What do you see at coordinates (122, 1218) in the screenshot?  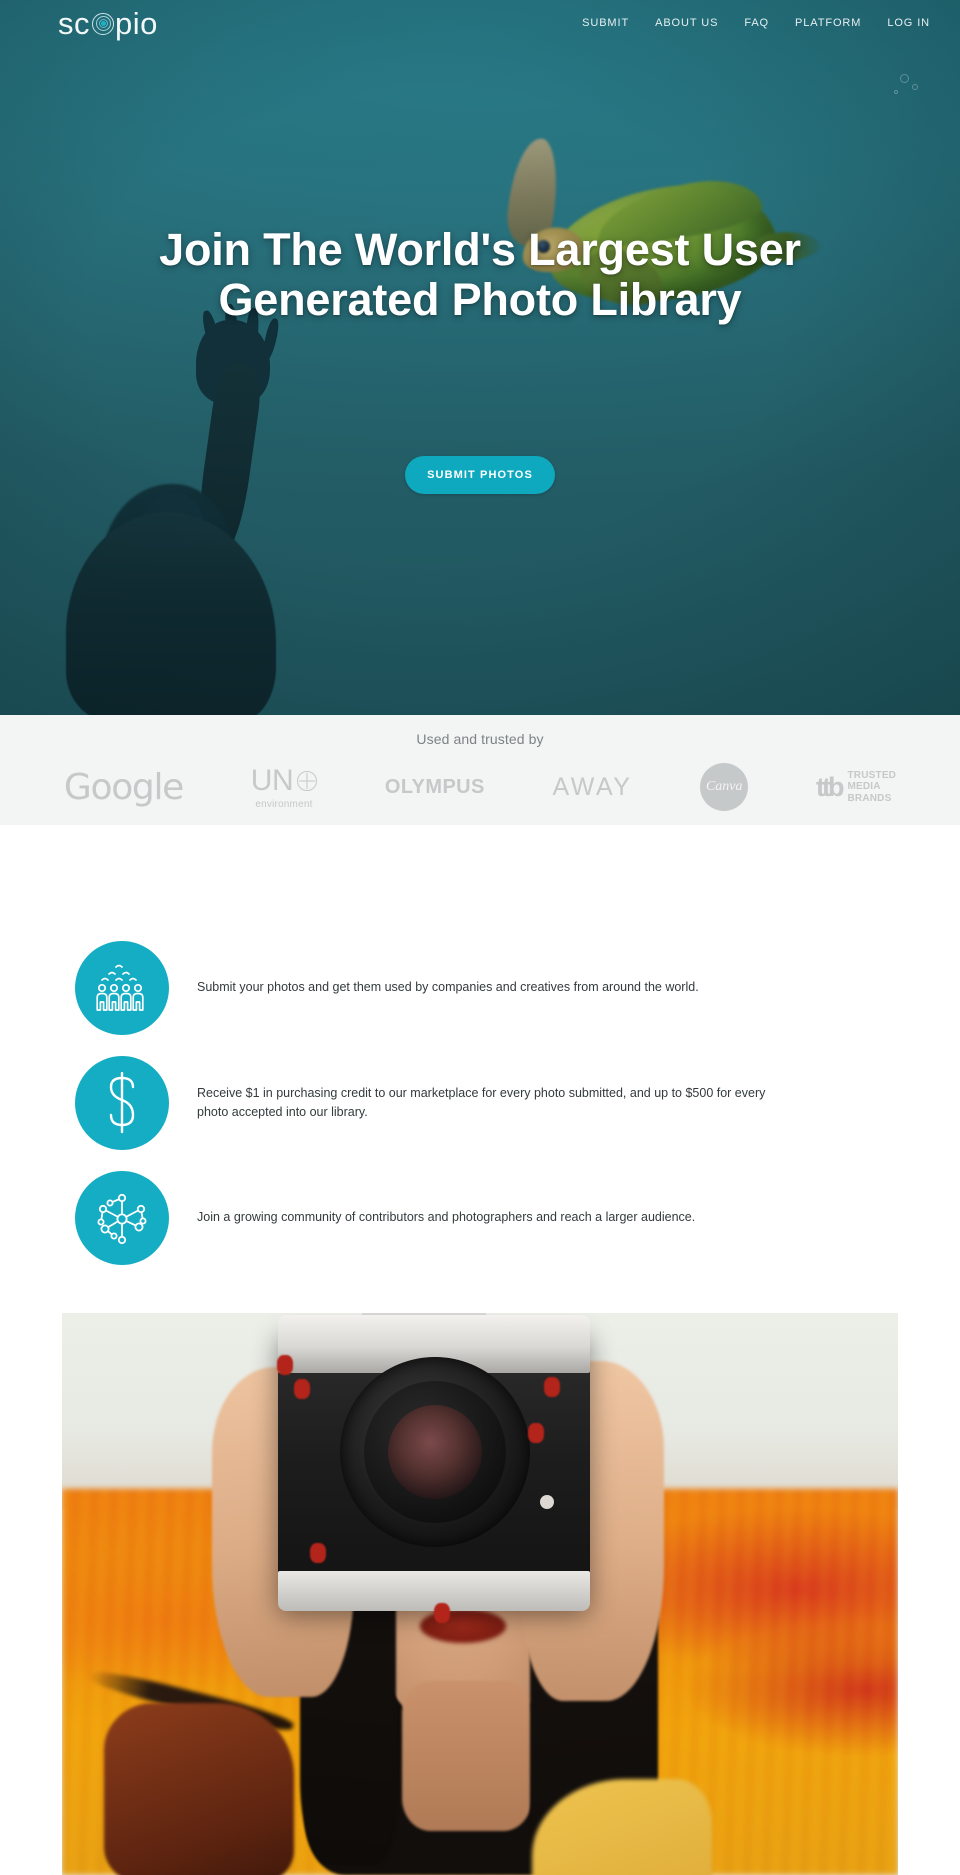 I see `network-nodes-icon` at bounding box center [122, 1218].